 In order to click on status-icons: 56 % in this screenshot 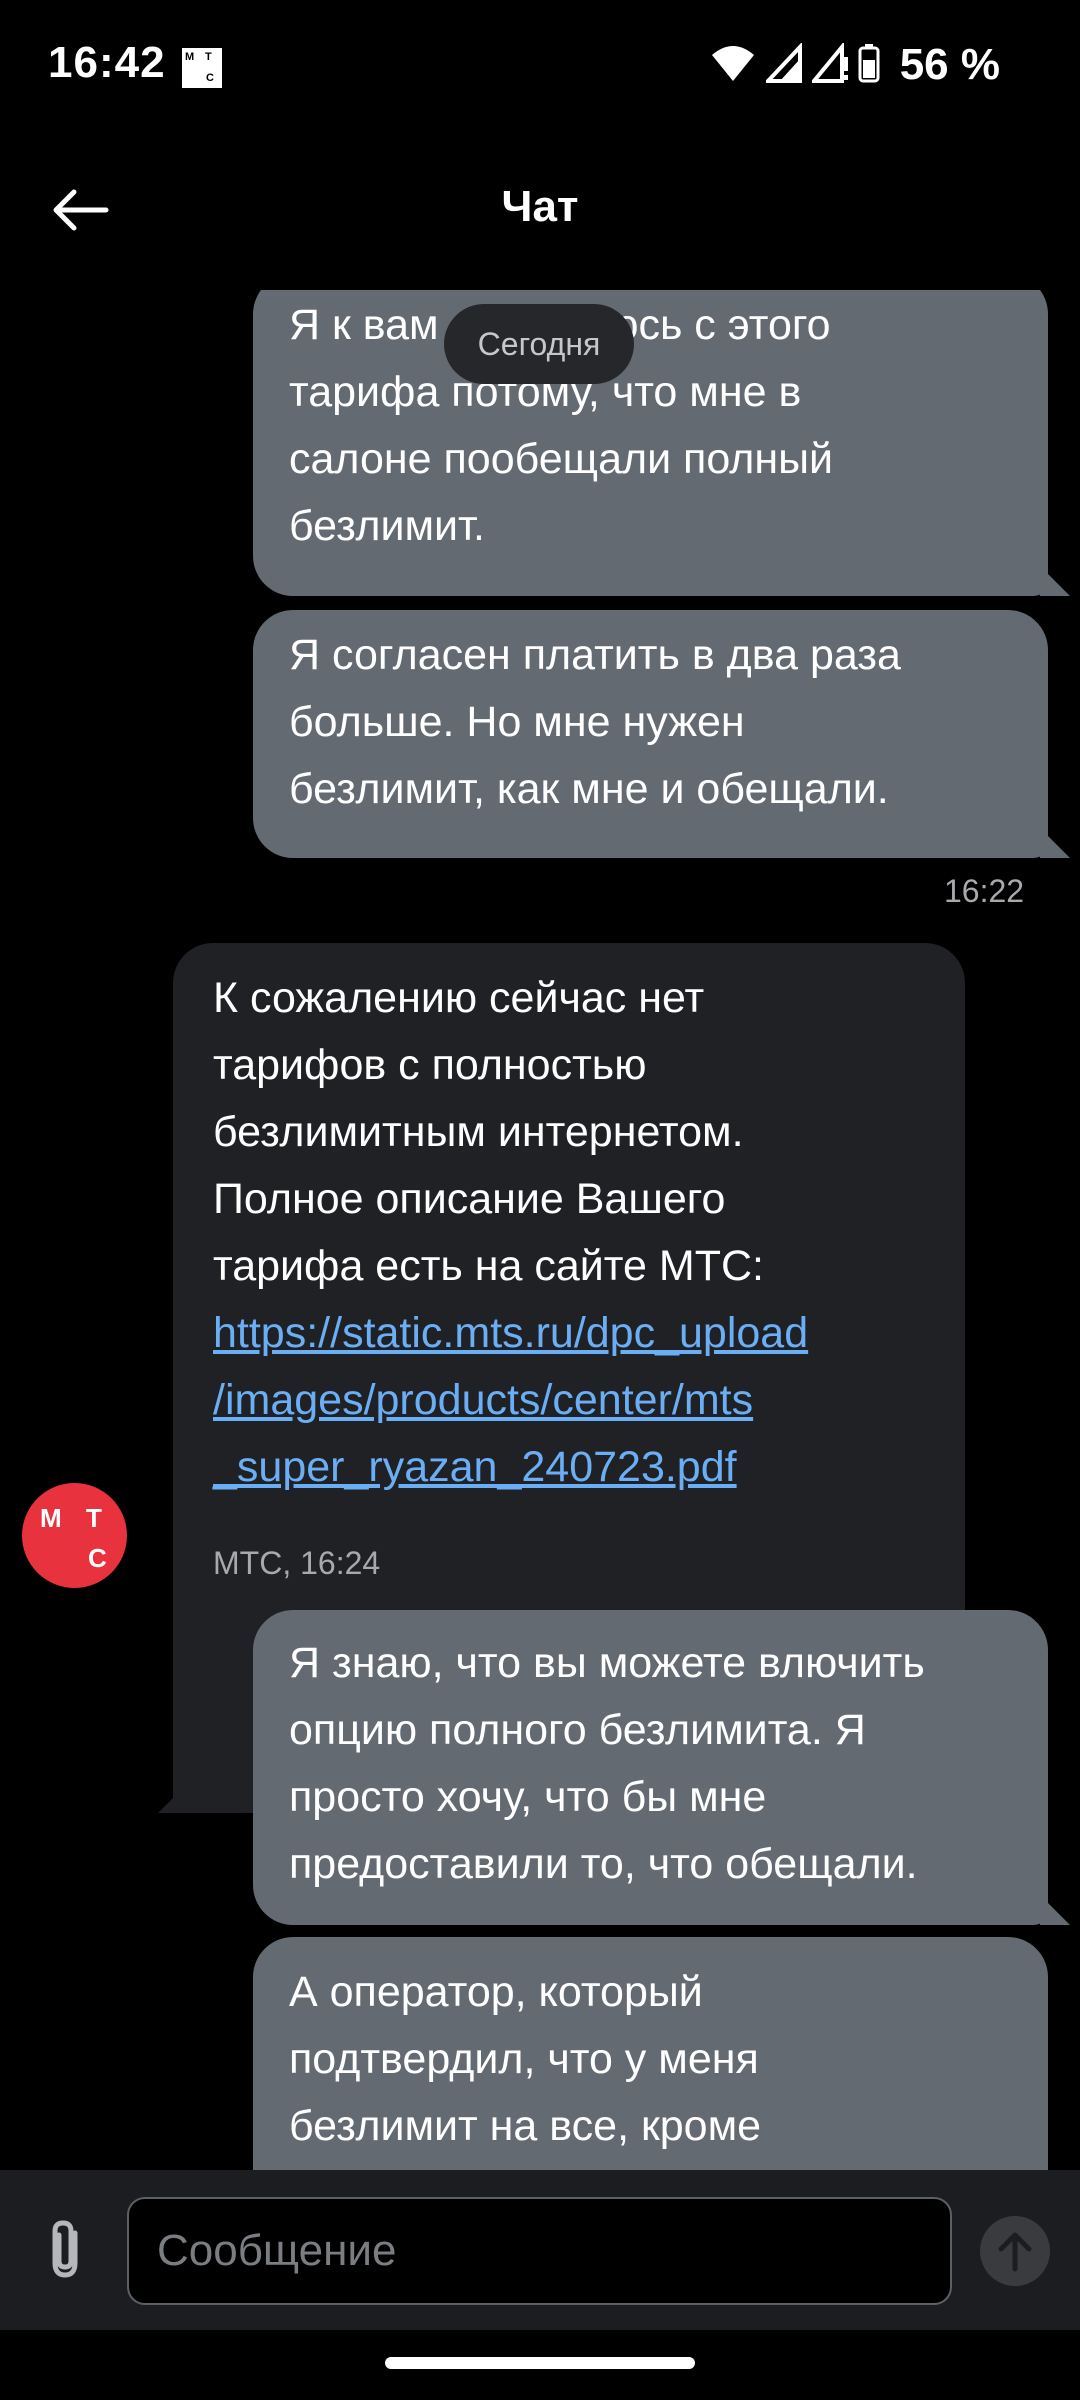, I will do `click(855, 65)`.